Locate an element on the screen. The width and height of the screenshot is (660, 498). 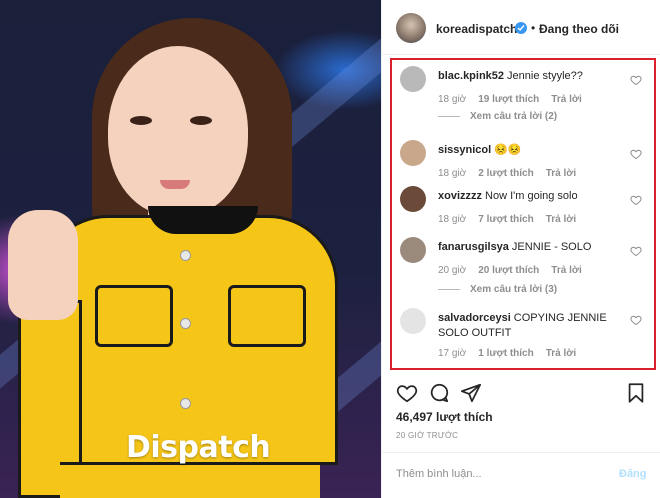
view-replies-button: Xem câu trả lời (3) is located at coordinates (497, 289).